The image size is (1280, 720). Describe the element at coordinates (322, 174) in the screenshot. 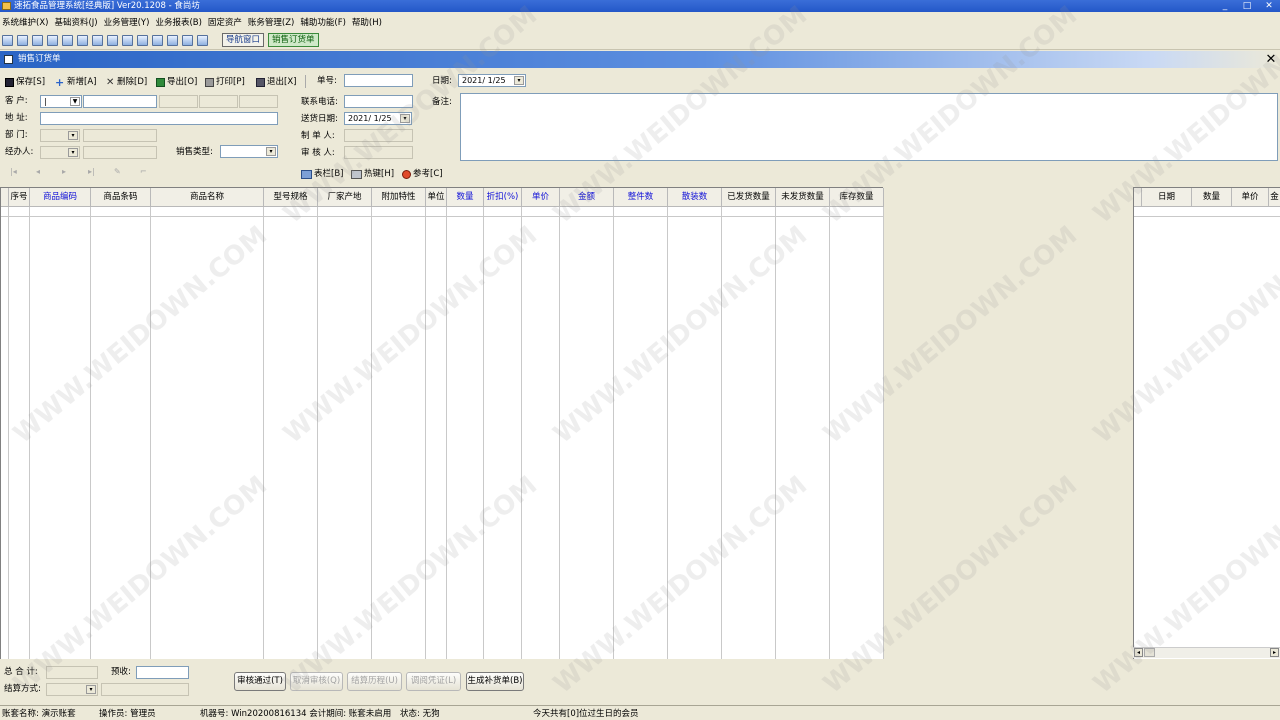

I see `columns-button: 表栏[B]` at that location.